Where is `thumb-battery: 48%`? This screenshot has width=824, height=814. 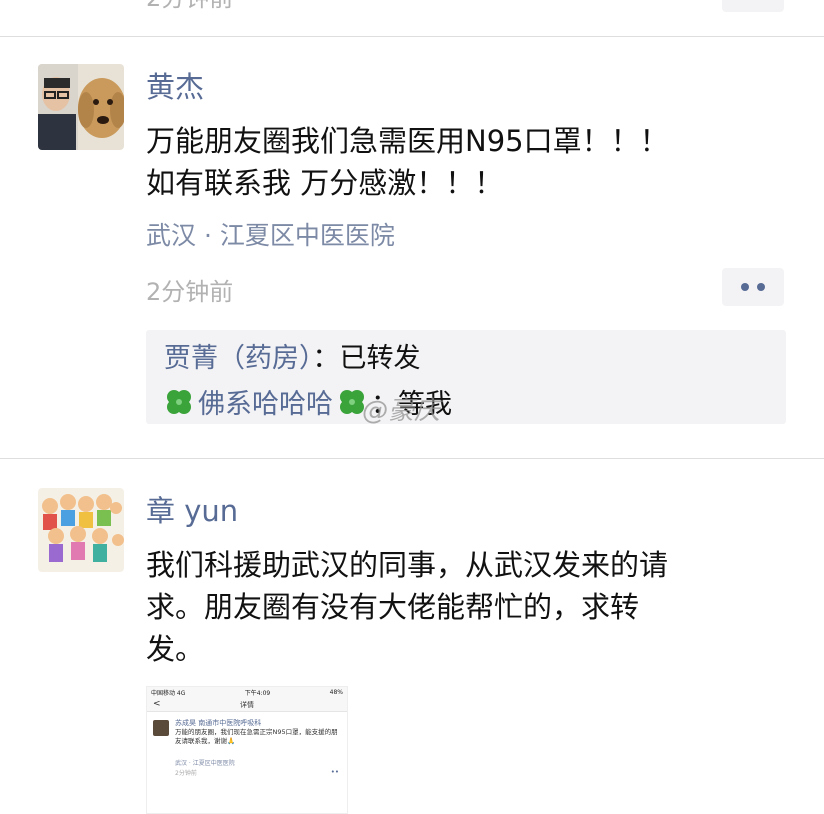
thumb-battery: 48% is located at coordinates (336, 692).